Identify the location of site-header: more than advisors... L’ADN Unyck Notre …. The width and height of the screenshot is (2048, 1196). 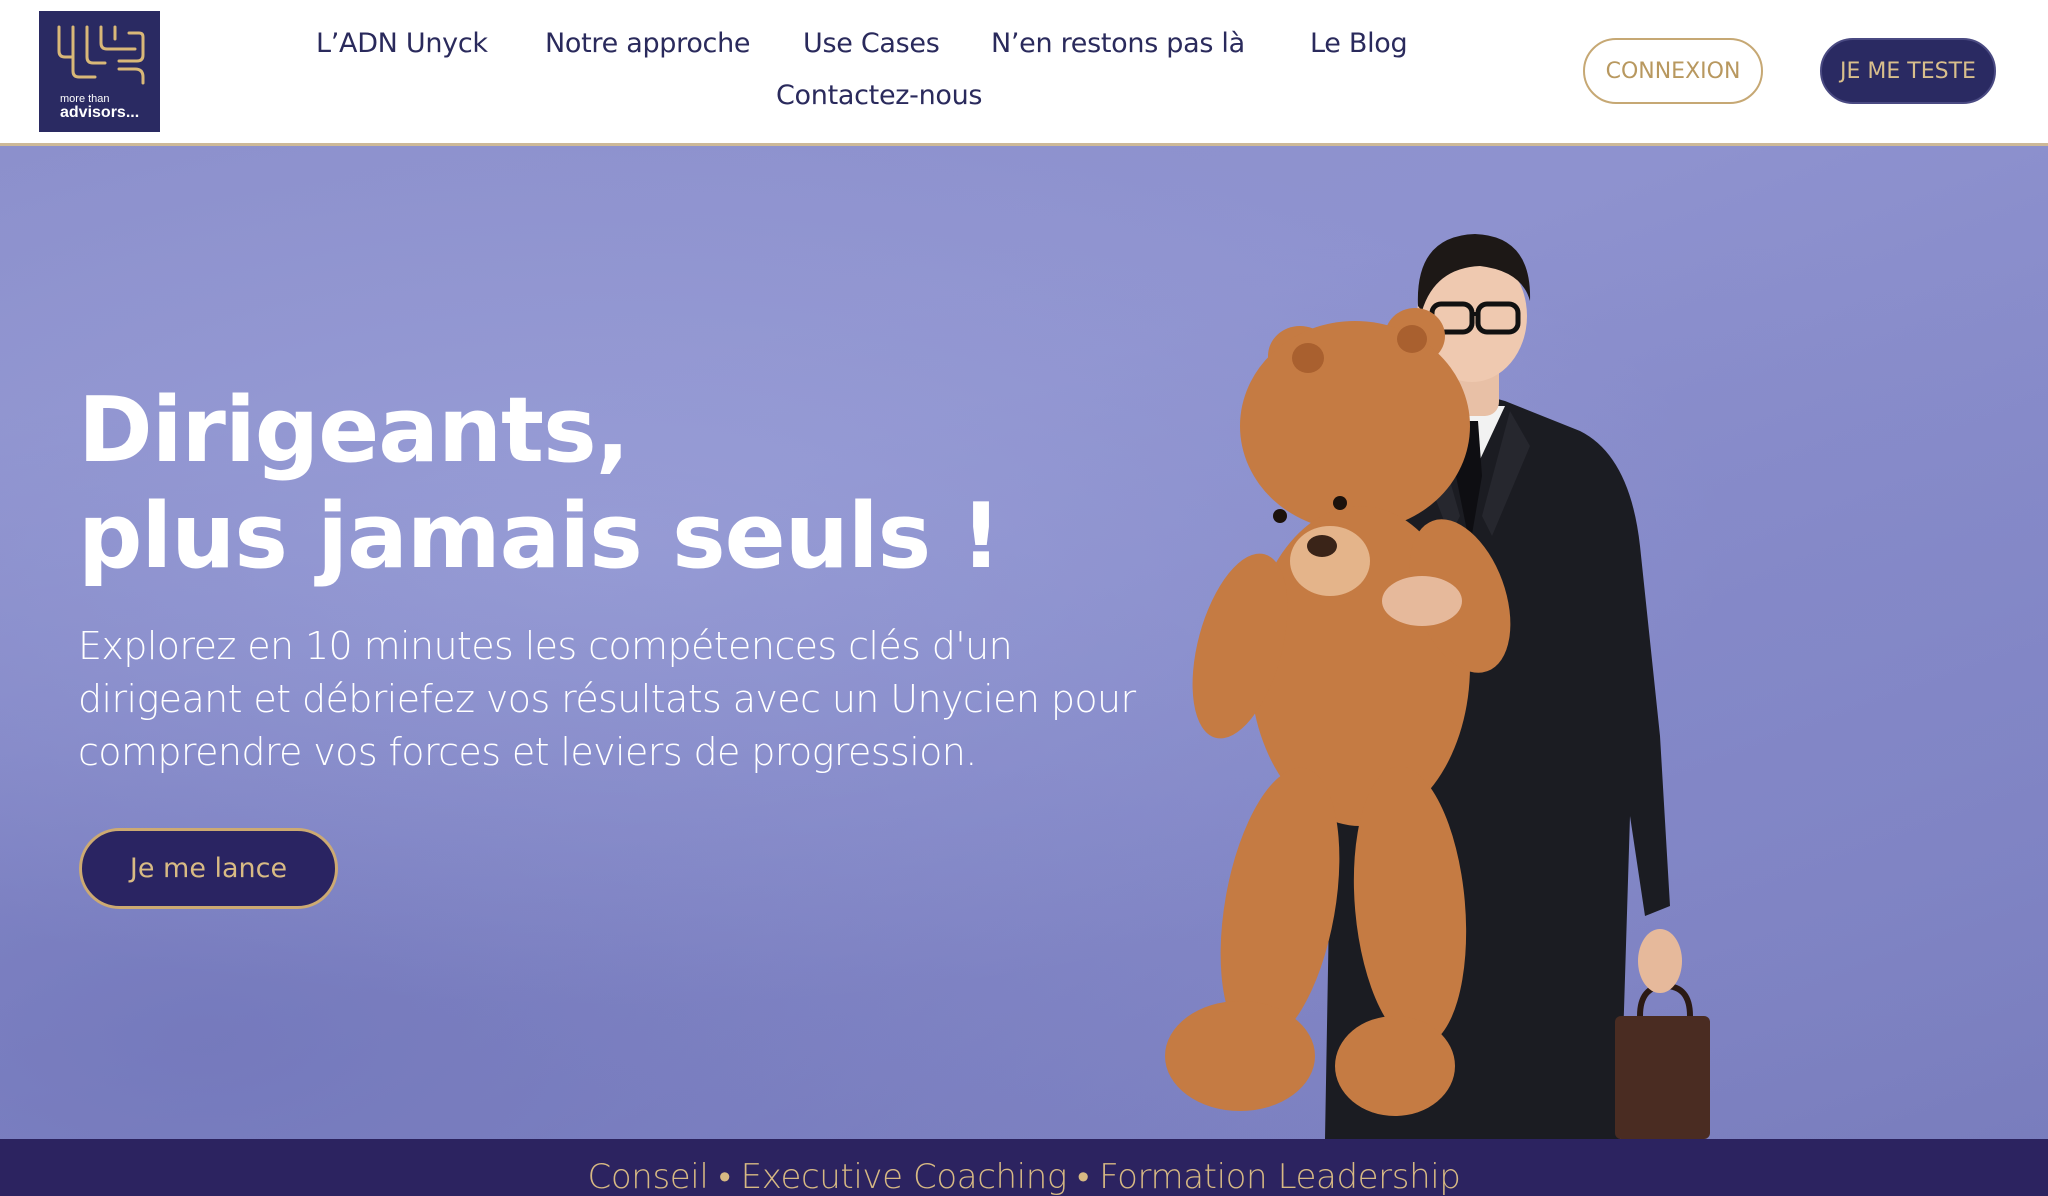
(1024, 73).